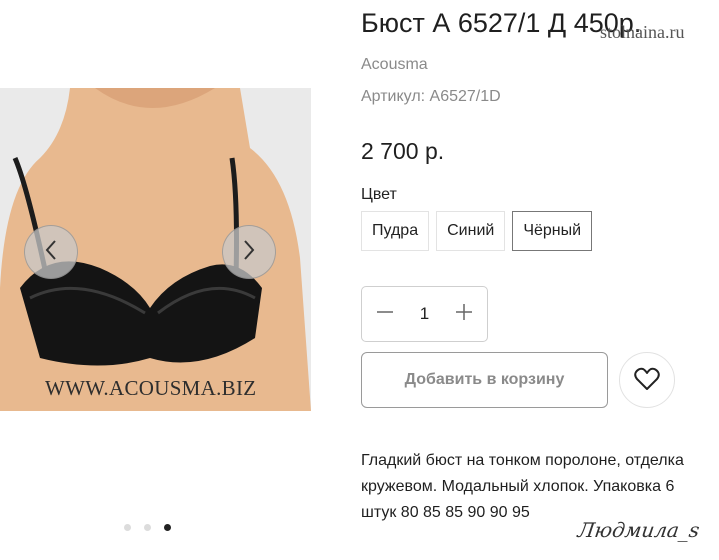  I want to click on chevron-left-icon, so click(51, 252).